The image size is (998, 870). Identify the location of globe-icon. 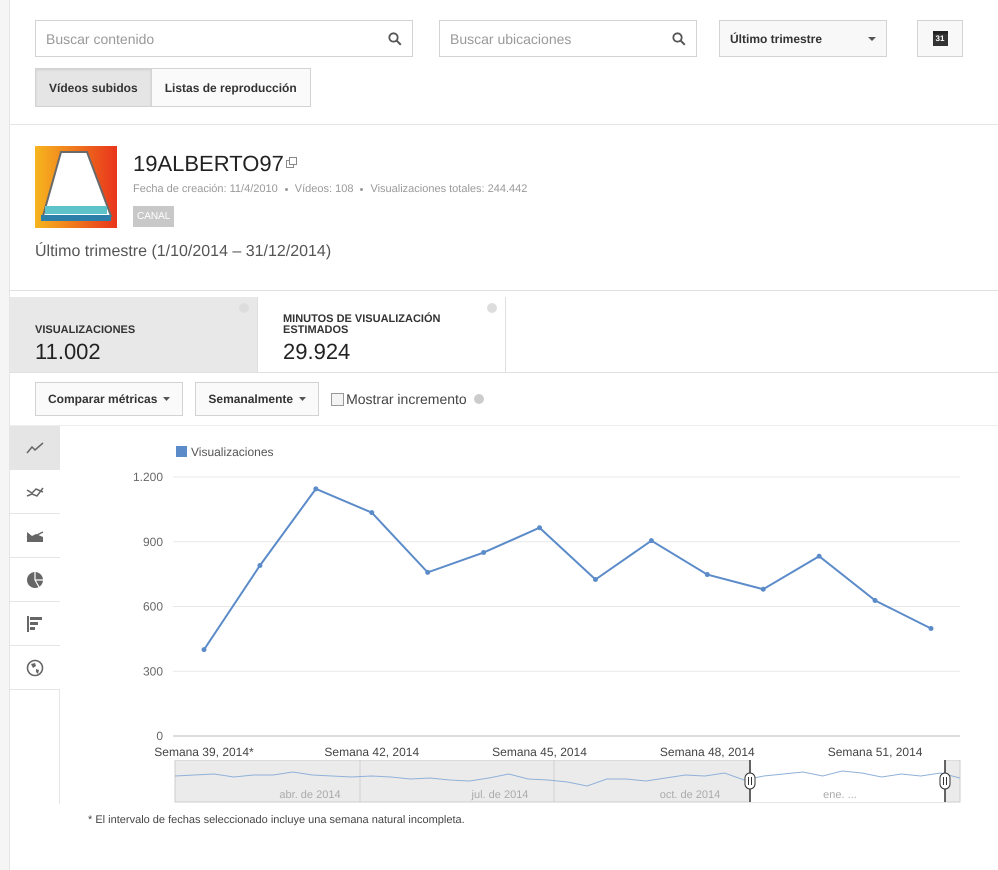
(35, 667).